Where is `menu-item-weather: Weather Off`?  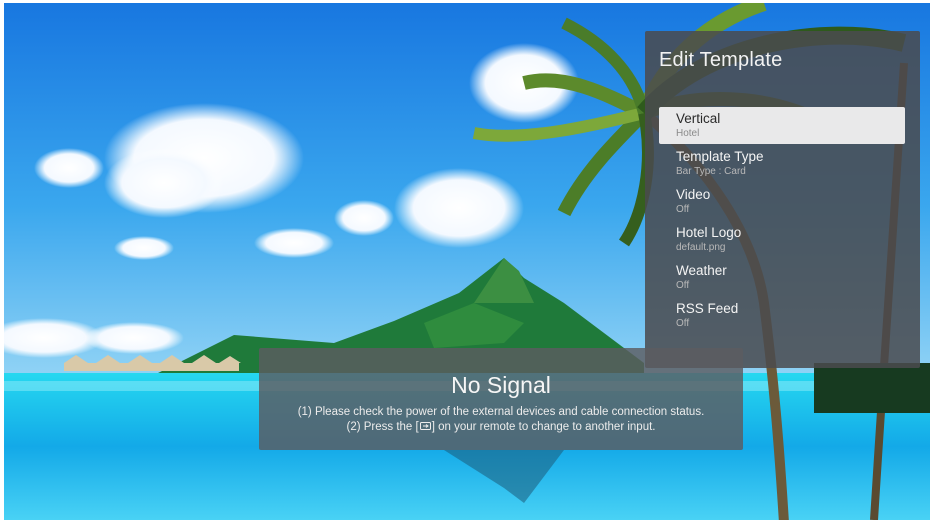 menu-item-weather: Weather Off is located at coordinates (782, 277).